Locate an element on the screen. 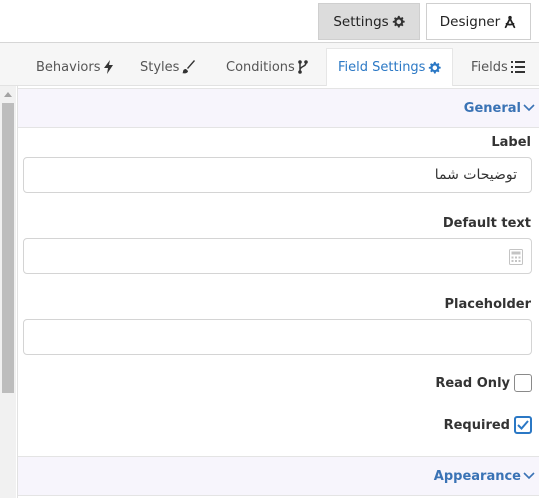  tab-behaviors: Behaviors is located at coordinates (74, 67).